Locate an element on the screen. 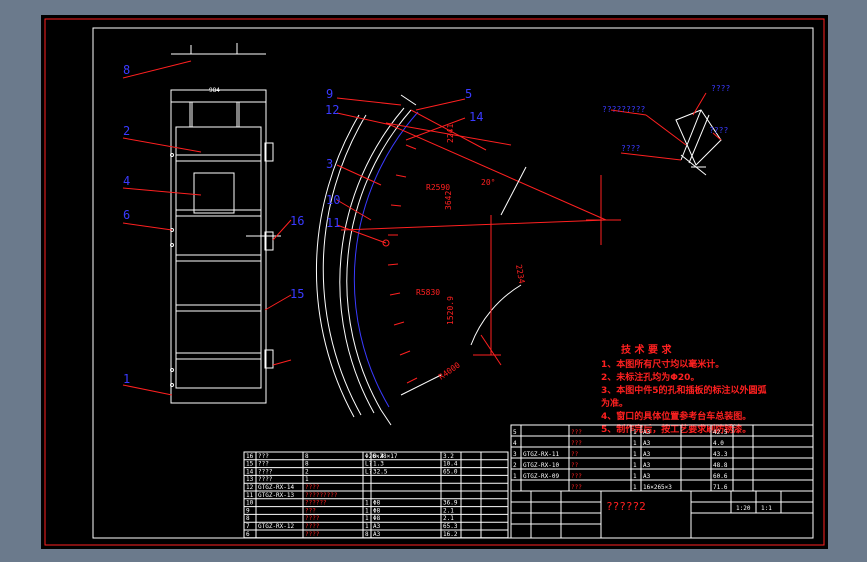 This screenshot has width=867, height=562. bom-left-cell: 36.9 is located at coordinates (450, 503).